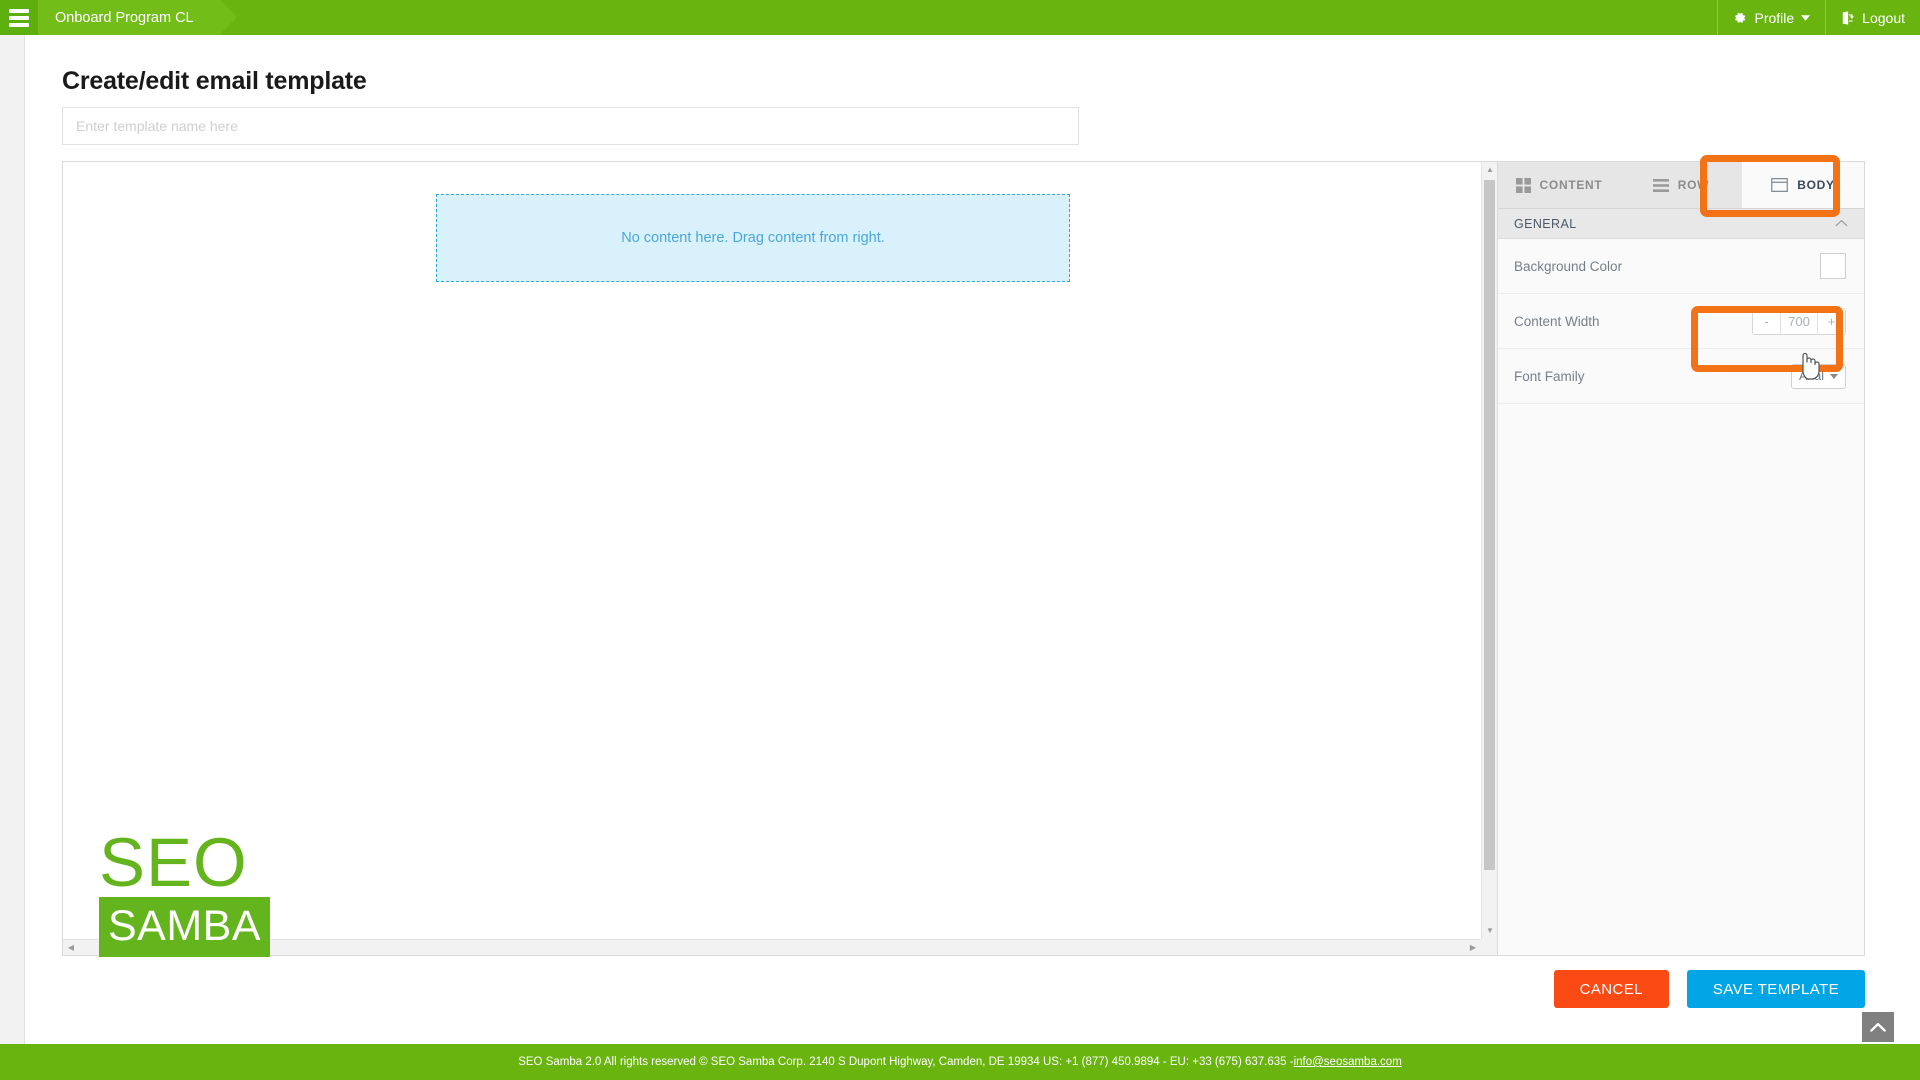 This screenshot has height=1080, width=1920. I want to click on canvas-vertical-scrollbar: ▲ ▼, so click(1489, 550).